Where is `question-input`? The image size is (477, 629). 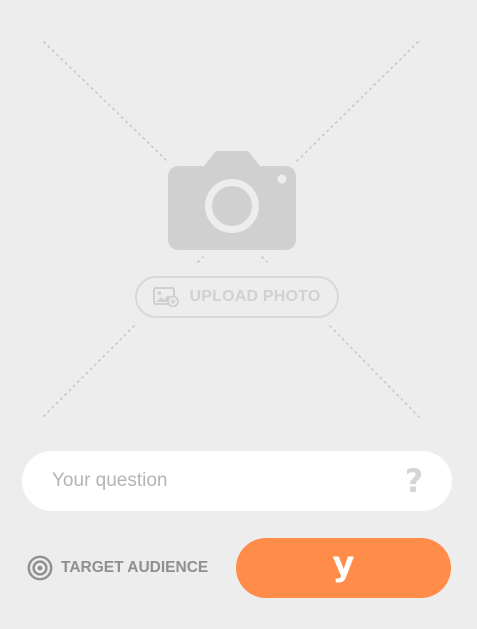
question-input is located at coordinates (222, 481).